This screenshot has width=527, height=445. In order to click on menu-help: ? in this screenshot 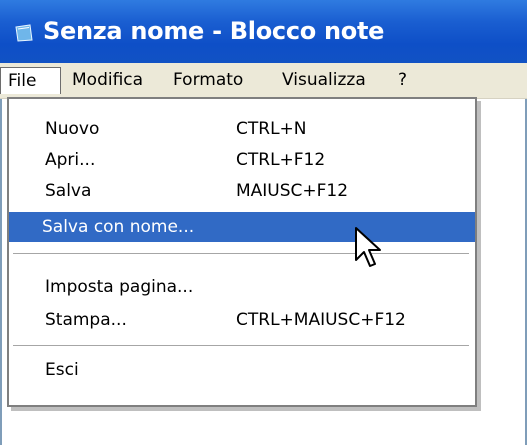, I will do `click(402, 80)`.